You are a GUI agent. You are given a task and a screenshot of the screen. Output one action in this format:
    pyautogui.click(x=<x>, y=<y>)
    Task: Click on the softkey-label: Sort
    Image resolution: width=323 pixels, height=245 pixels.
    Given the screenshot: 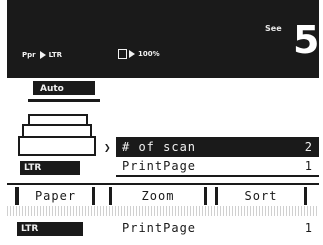 What is the action you would take?
    pyautogui.click(x=261, y=196)
    